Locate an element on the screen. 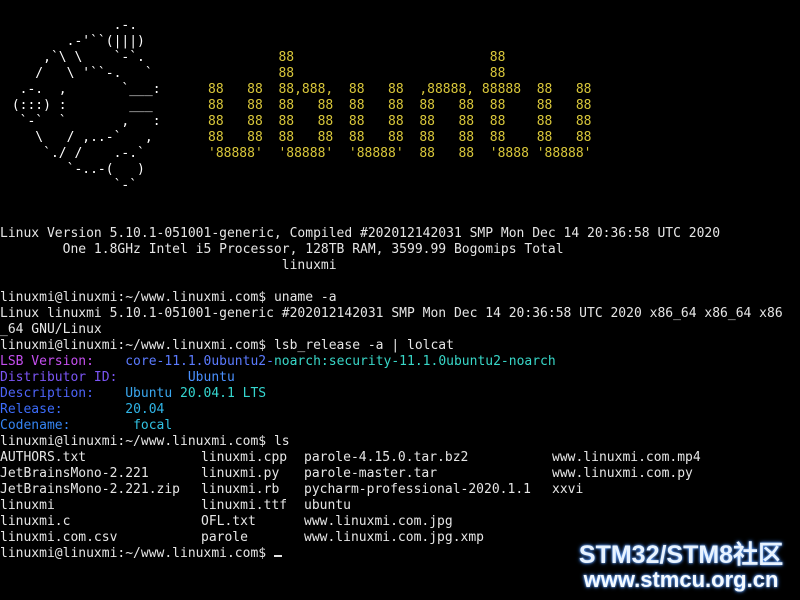 The image size is (800, 600). tux-art-line: .-. , `___: is located at coordinates (82, 89).